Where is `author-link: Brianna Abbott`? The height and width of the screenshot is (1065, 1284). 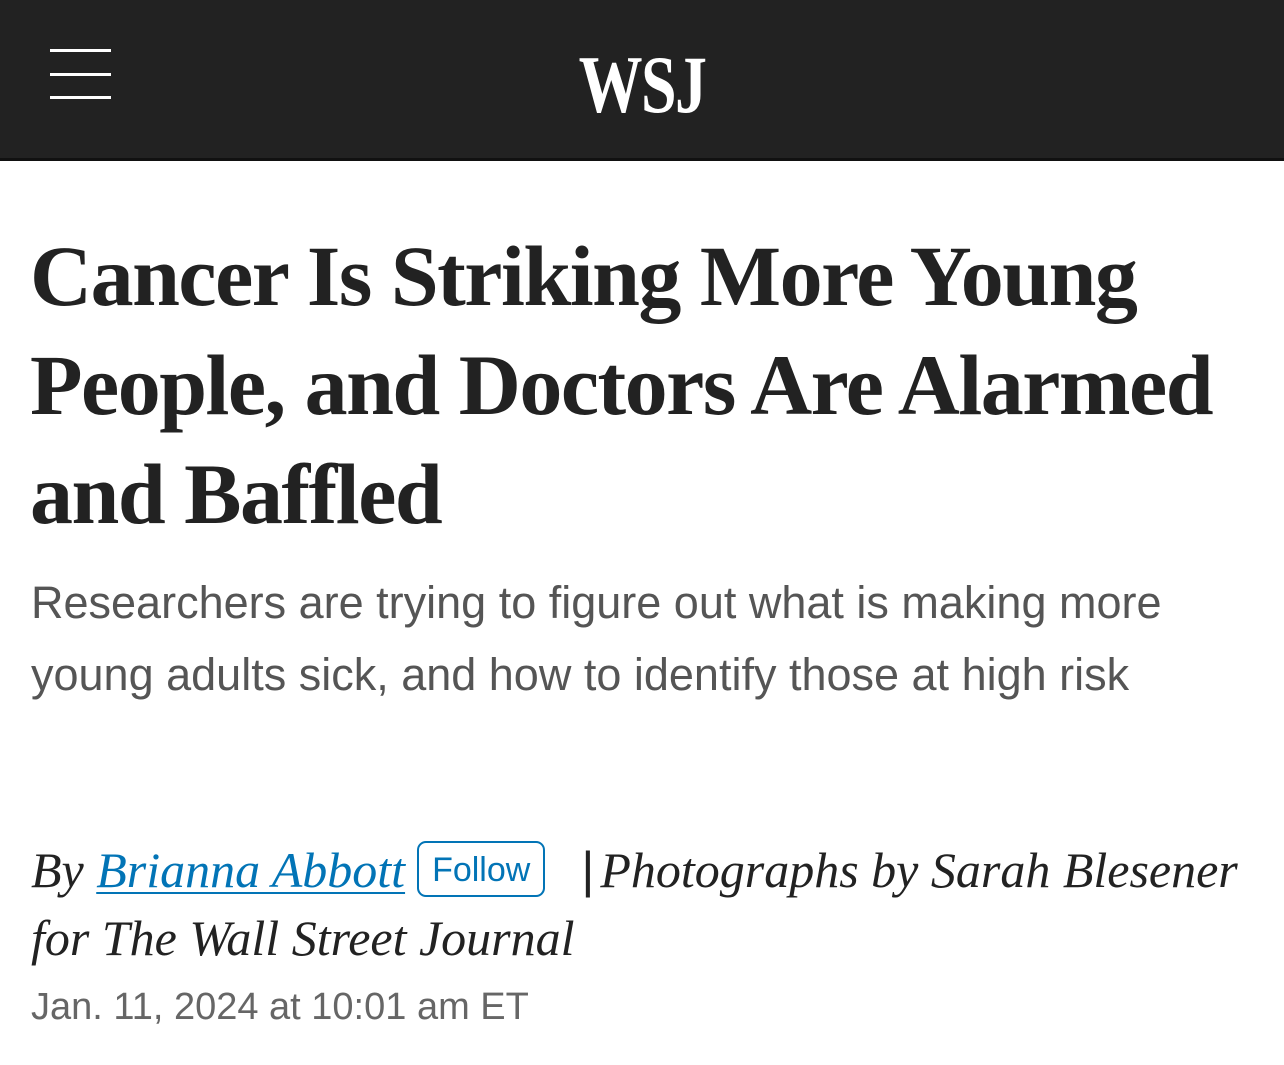 author-link: Brianna Abbott is located at coordinates (250, 870).